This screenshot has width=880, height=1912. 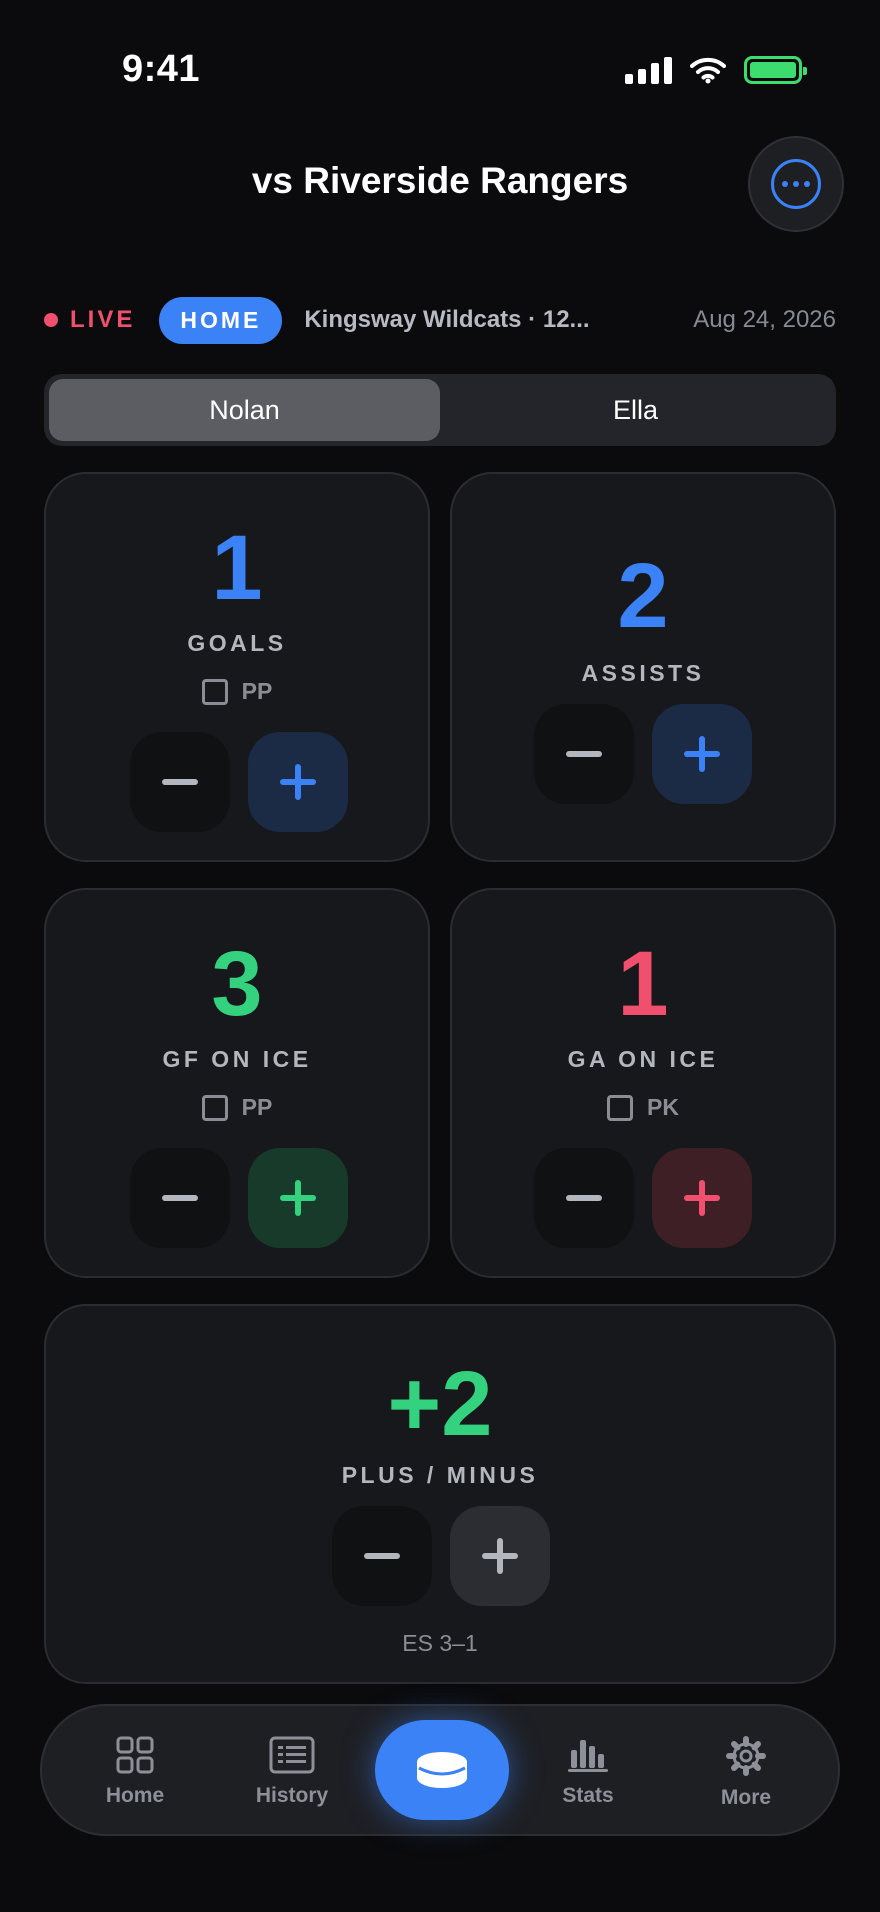 I want to click on gf-pp-checkbox: PP, so click(x=237, y=1107).